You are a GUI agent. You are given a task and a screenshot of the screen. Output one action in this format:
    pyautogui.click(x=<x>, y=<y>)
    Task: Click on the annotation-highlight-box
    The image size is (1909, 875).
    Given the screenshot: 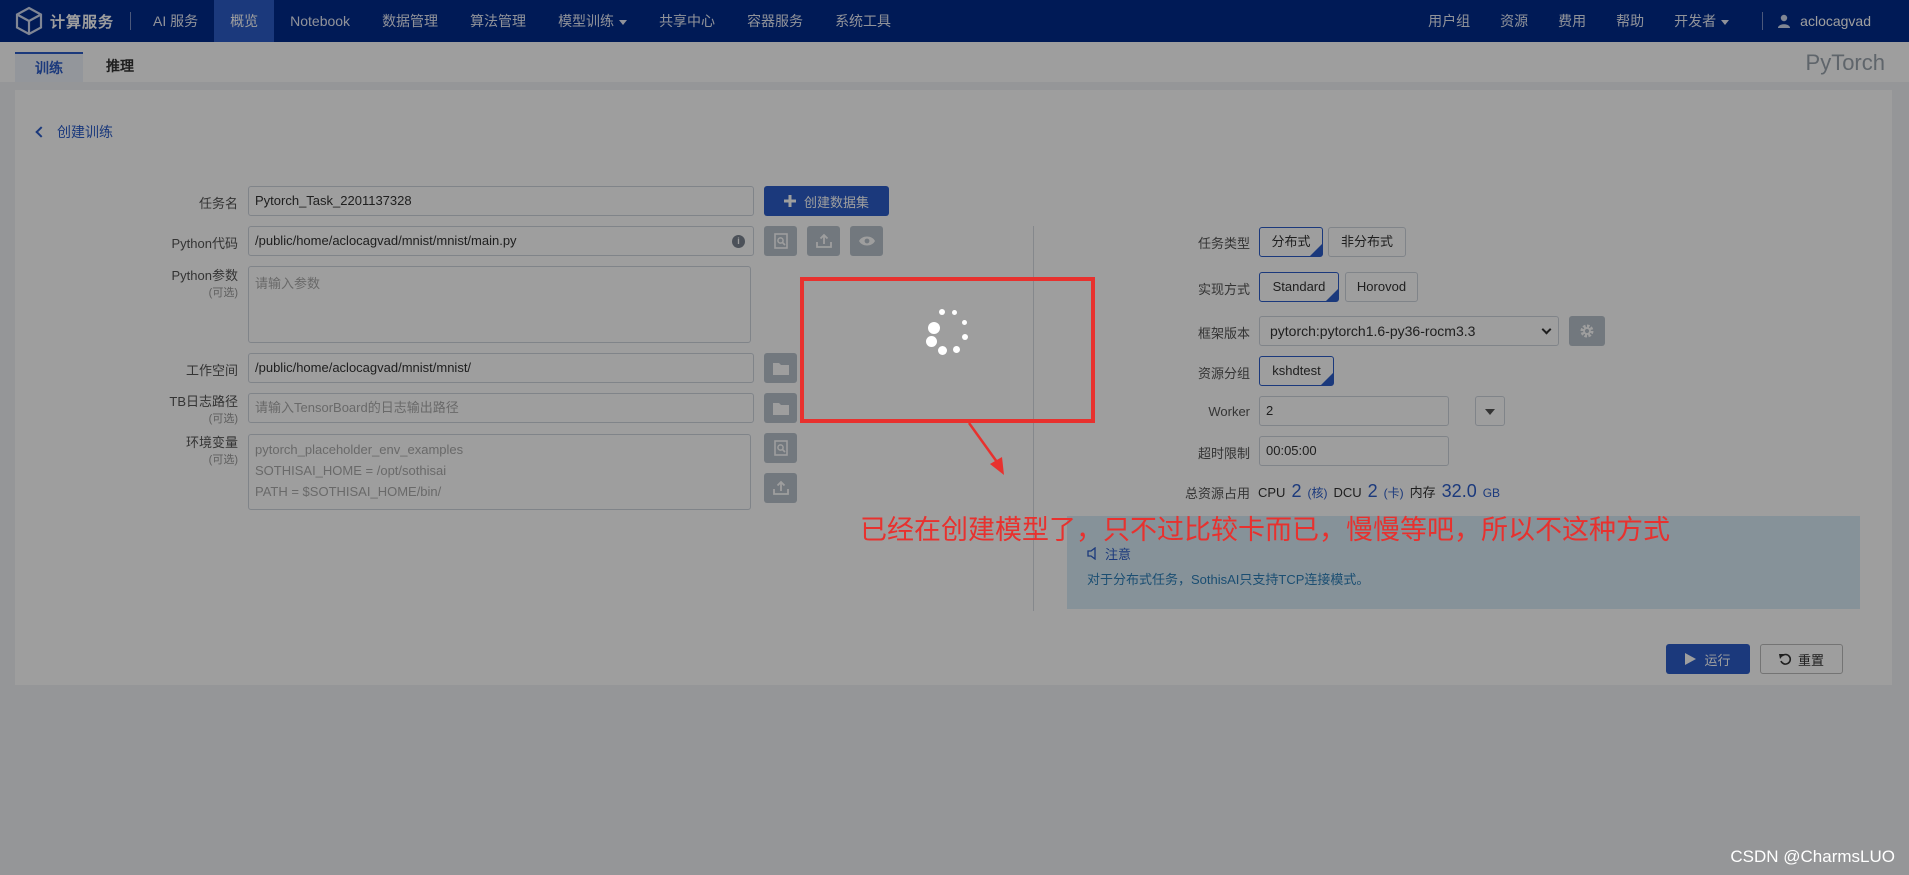 What is the action you would take?
    pyautogui.click(x=947, y=350)
    